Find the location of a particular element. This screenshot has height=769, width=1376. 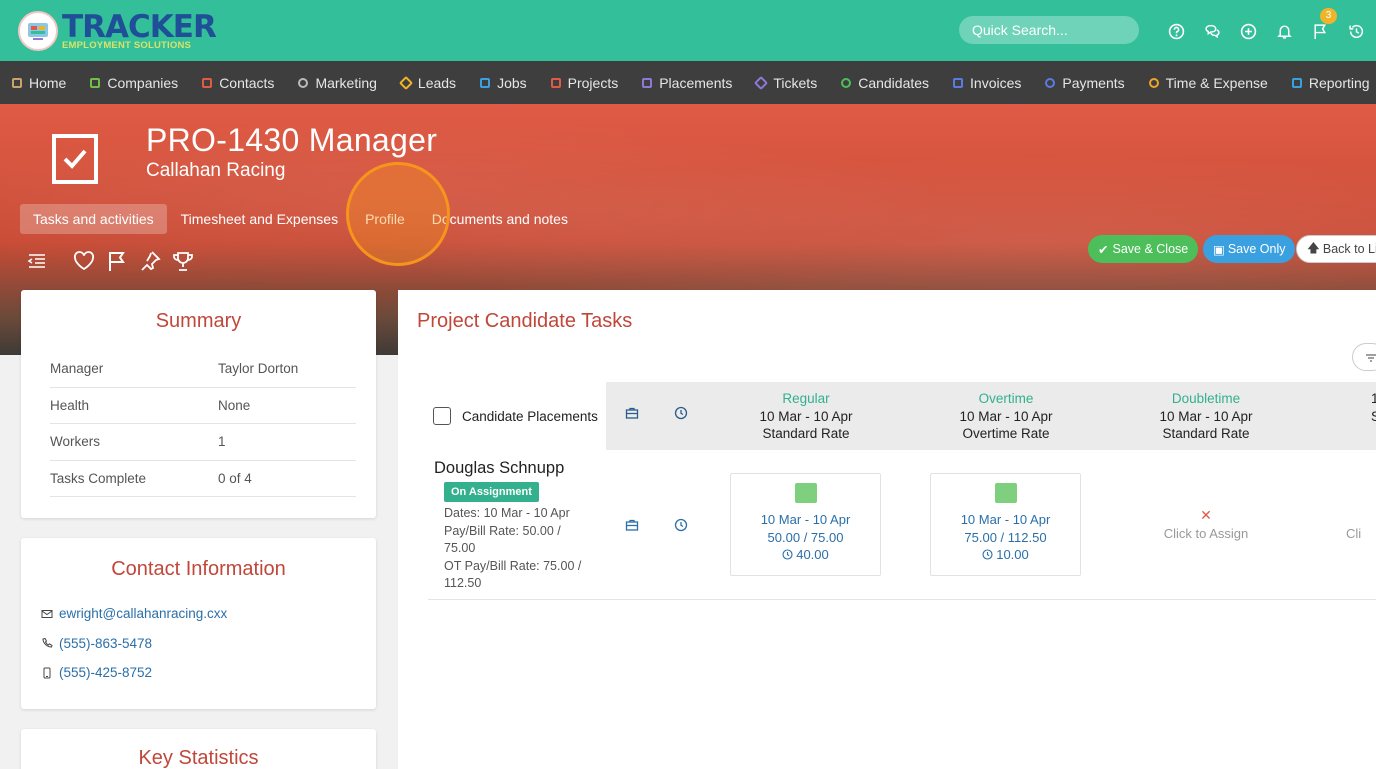

history-icon is located at coordinates (1356, 31).